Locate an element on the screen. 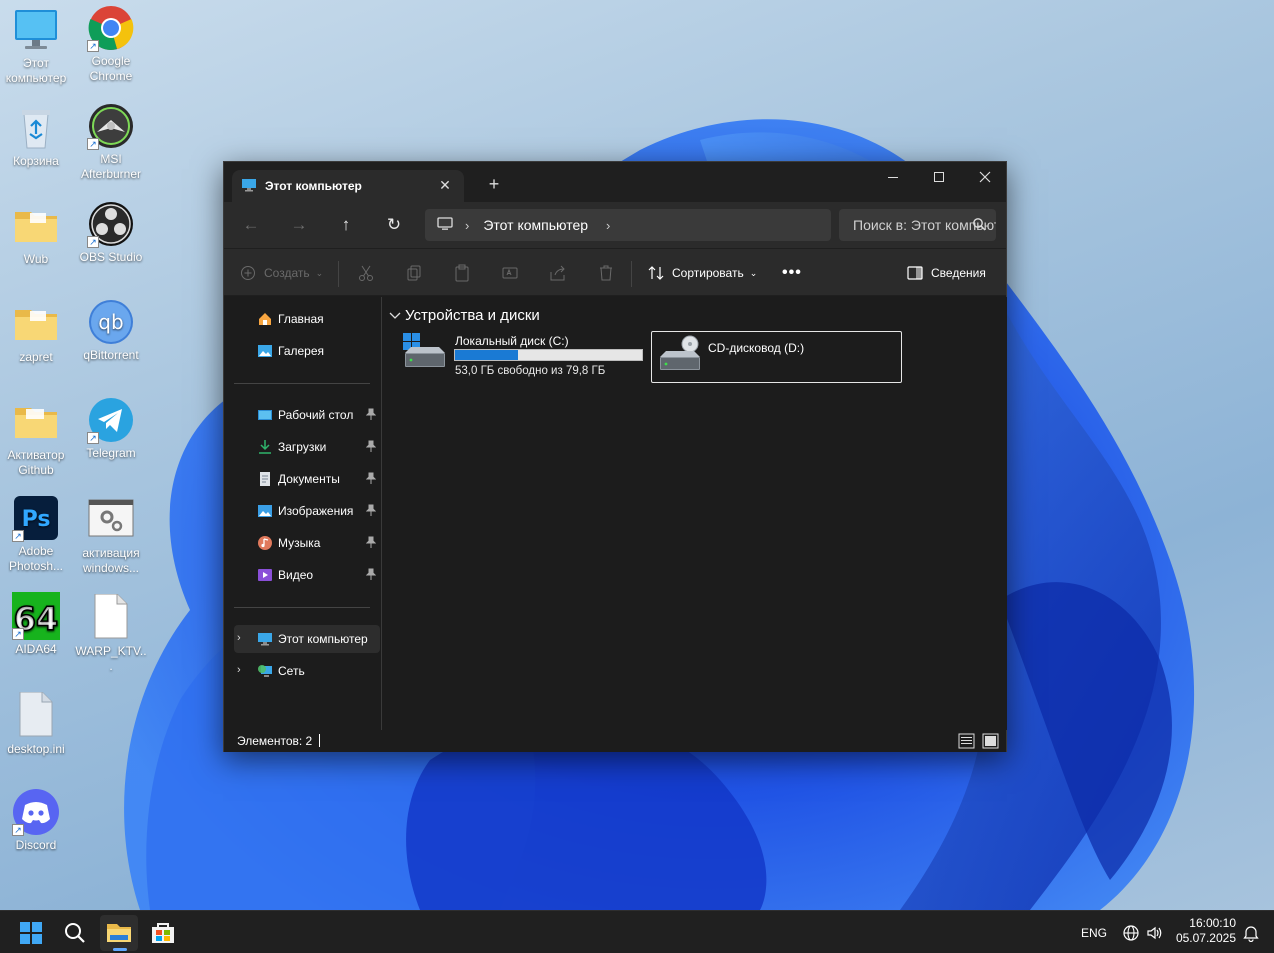 Image resolution: width=1274 pixels, height=953 pixels. desktop-icon-zapret: zapret is located at coordinates (36, 332).